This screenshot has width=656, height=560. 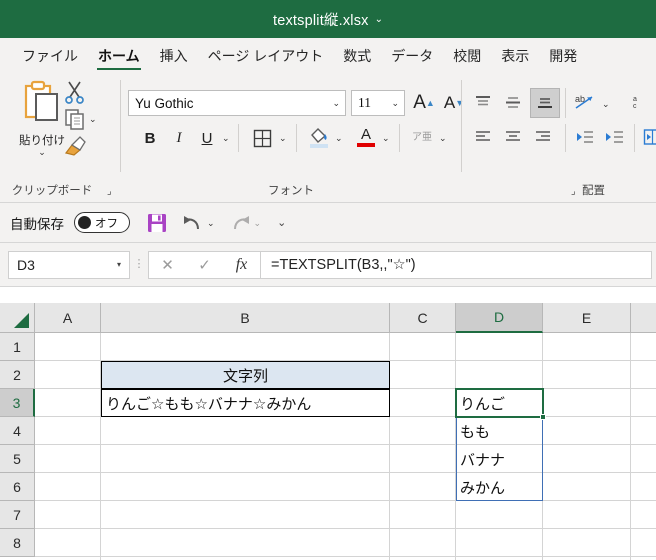 What do you see at coordinates (198, 223) in the screenshot?
I see `undo-button: ⌄` at bounding box center [198, 223].